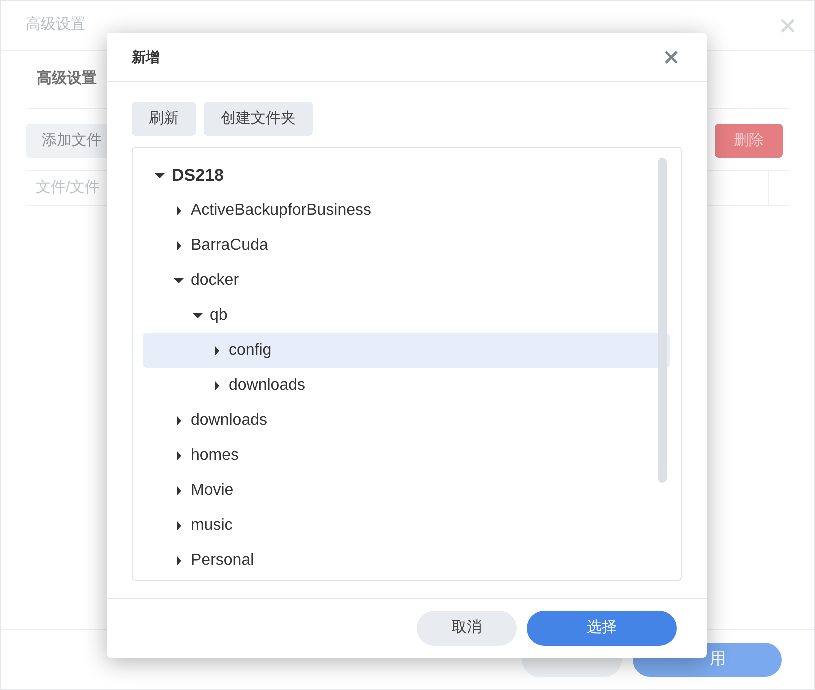 The width and height of the screenshot is (815, 690). I want to click on folder-name: docker, so click(215, 280).